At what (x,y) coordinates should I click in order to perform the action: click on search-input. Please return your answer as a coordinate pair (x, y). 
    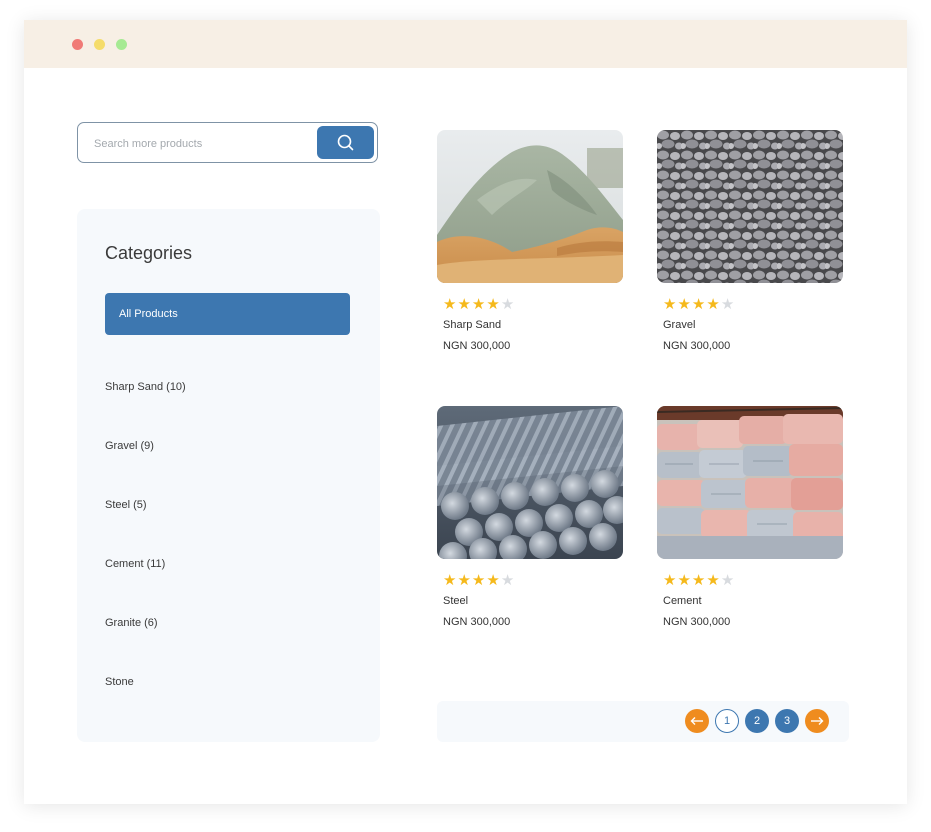
    Looking at the image, I should click on (199, 144).